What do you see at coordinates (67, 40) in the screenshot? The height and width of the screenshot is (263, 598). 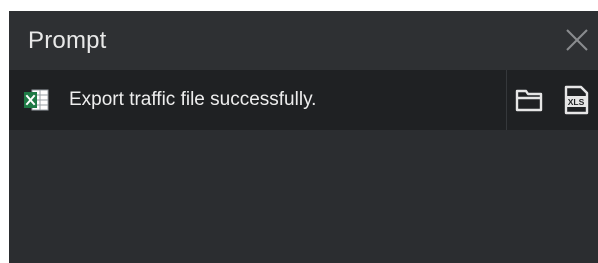 I see `dialog-title: Prompt` at bounding box center [67, 40].